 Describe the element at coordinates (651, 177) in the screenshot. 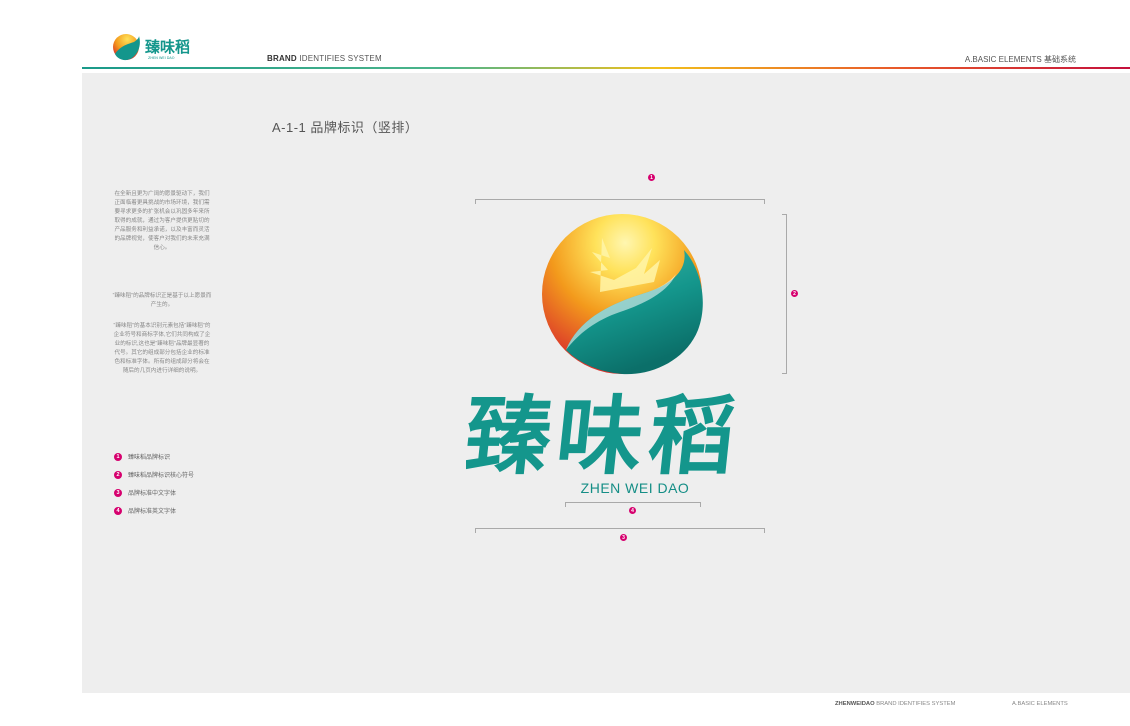

I see `marker-1: 1` at that location.